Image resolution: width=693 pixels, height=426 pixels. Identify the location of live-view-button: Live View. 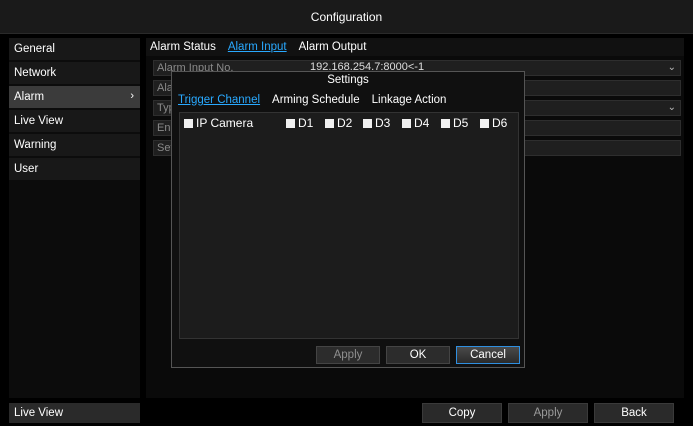
(74, 413).